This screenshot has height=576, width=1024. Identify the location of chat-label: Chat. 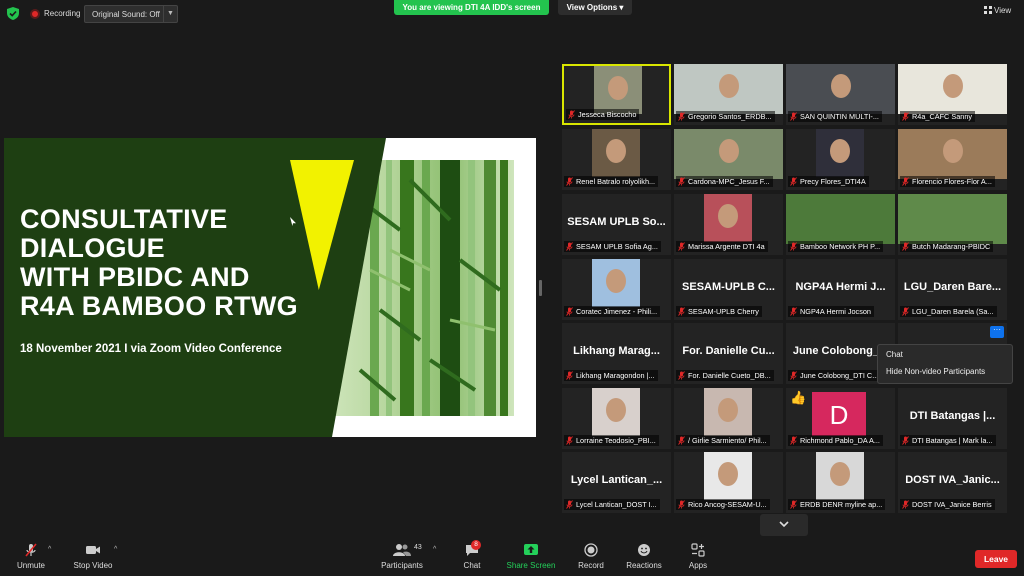
(472, 565).